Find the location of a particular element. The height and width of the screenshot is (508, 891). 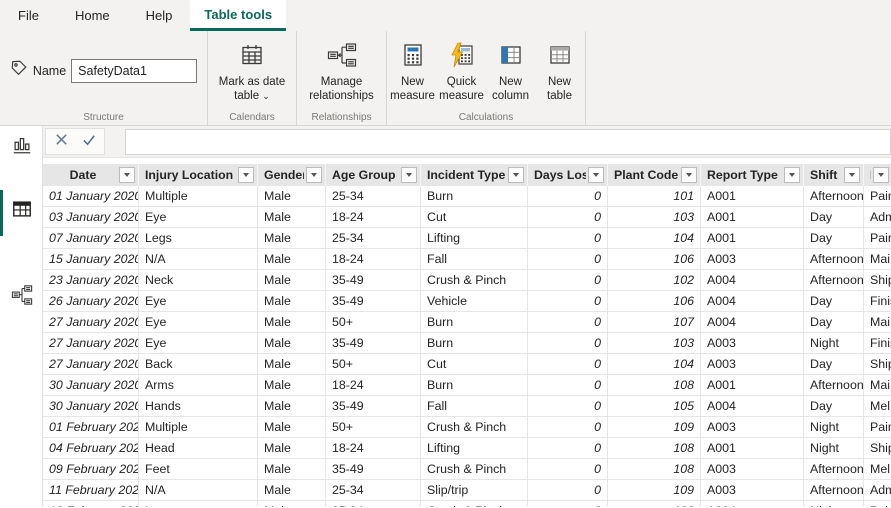

table-cell: 105 is located at coordinates (654, 406).